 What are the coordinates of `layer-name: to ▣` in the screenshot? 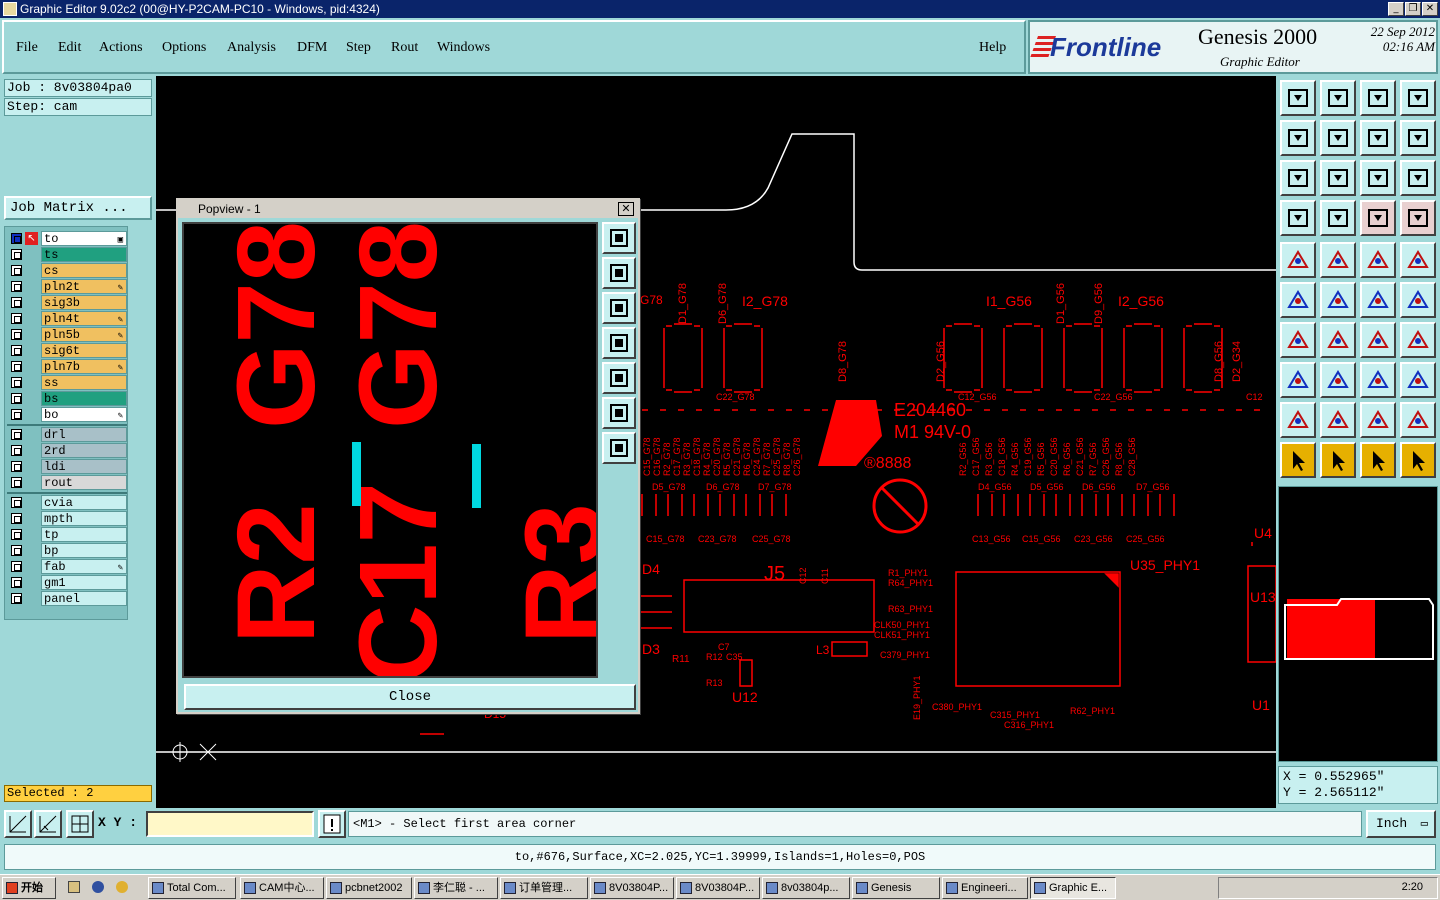 It's located at (84, 238).